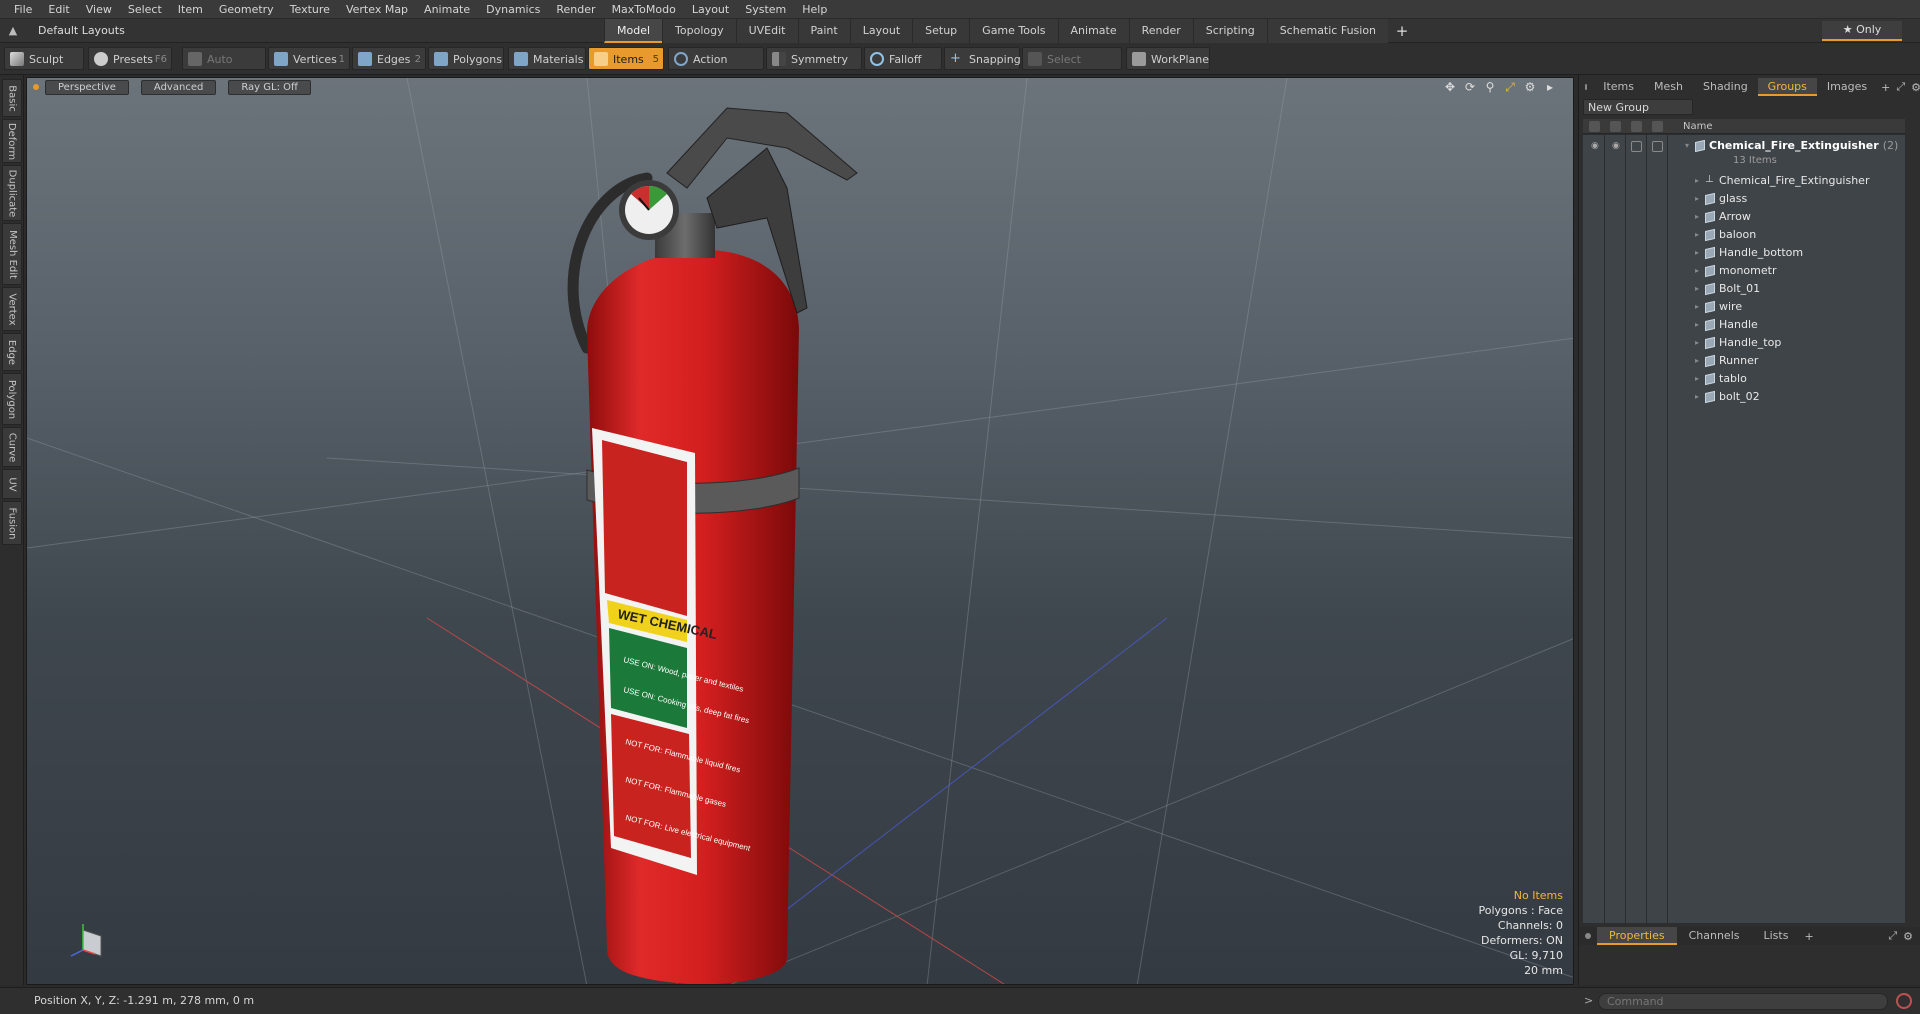  Describe the element at coordinates (145, 9) in the screenshot. I see `menu-select: Select` at that location.